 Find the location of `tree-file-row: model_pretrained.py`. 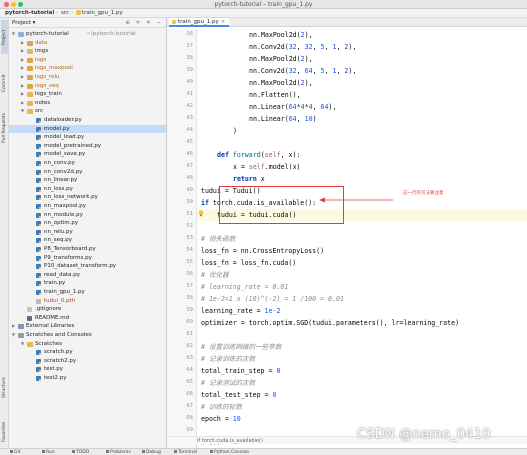

tree-file-row: model_pretrained.py is located at coordinates (87, 146).